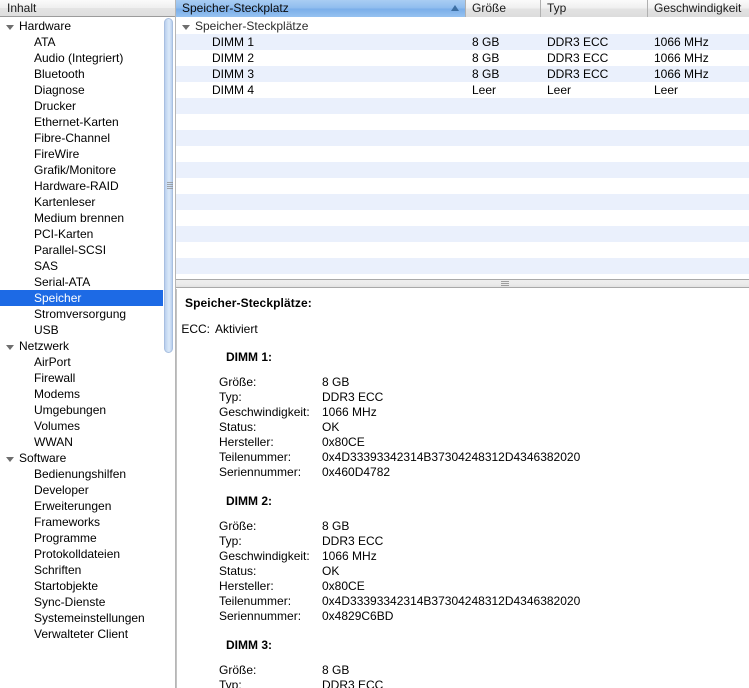 The image size is (749, 688). I want to click on sidebar-item-developer: Developer, so click(87, 490).